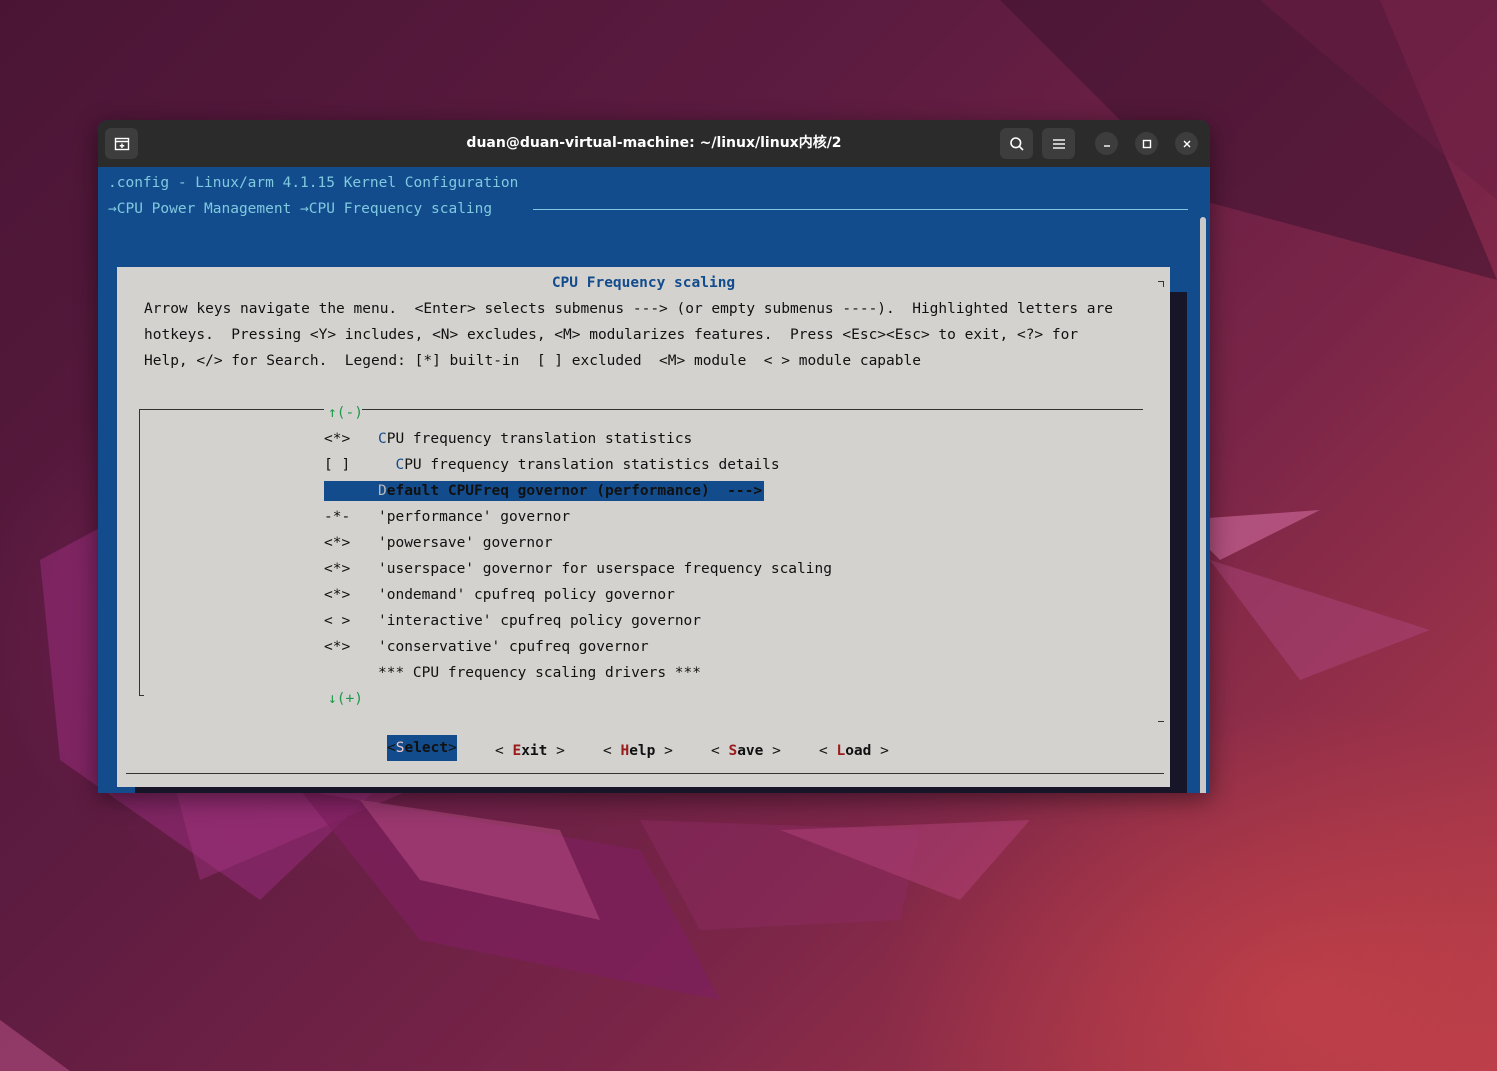 This screenshot has width=1497, height=1071. I want to click on dialog-title: CPU Frequency scaling, so click(643, 283).